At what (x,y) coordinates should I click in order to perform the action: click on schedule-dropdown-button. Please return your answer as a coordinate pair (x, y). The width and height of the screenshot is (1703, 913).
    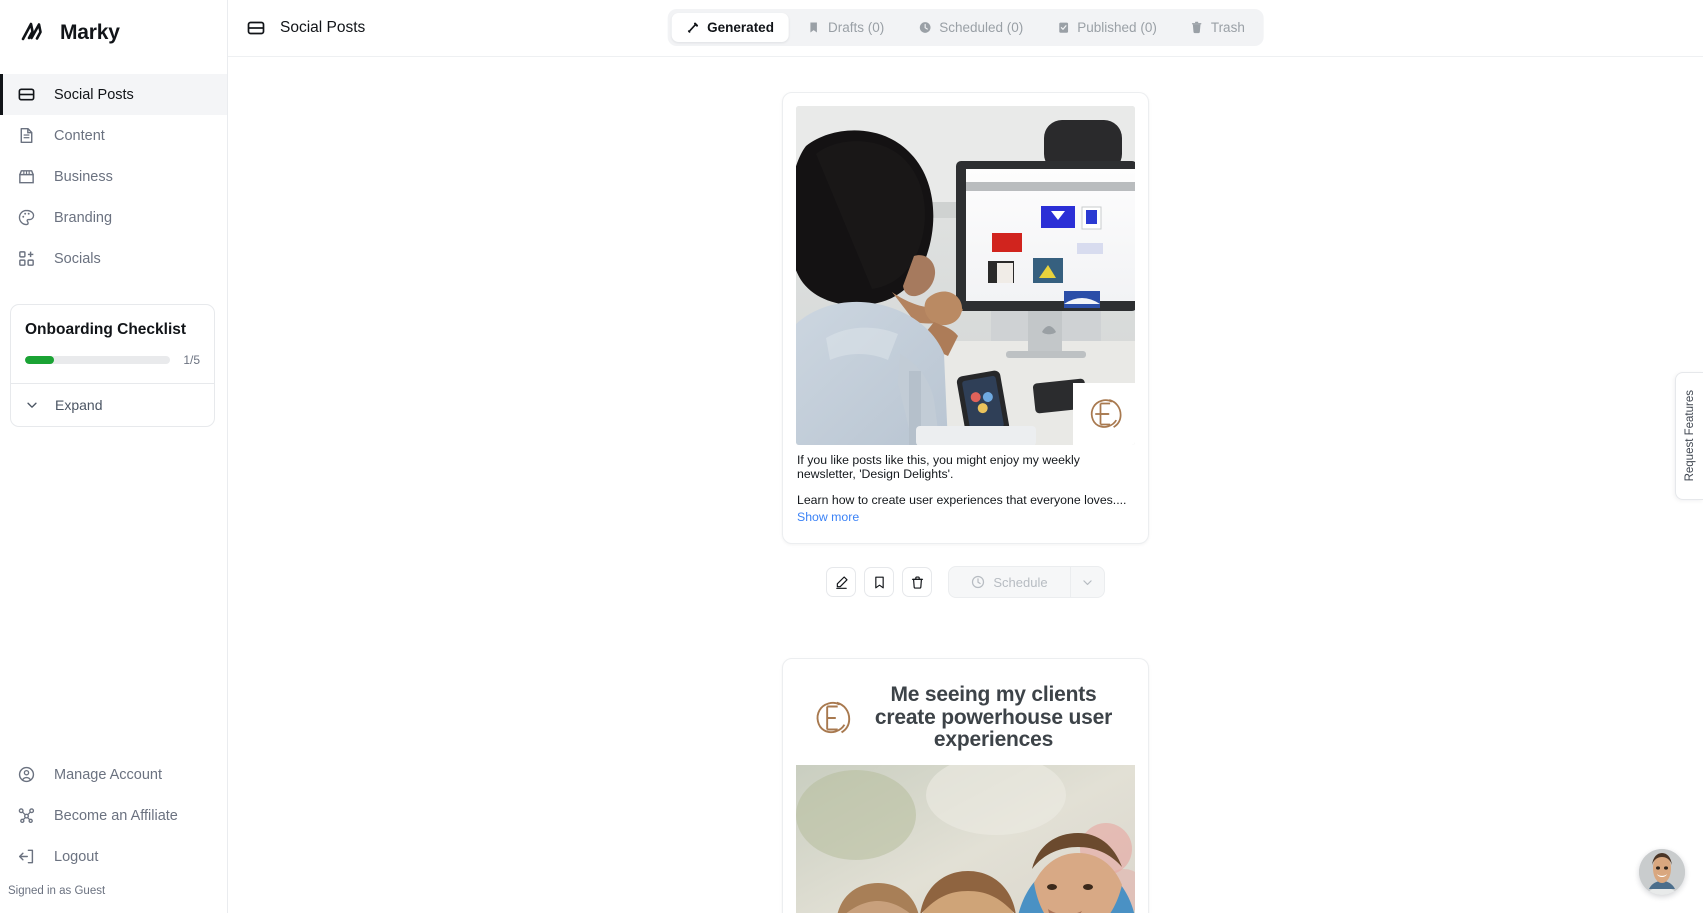
    Looking at the image, I should click on (1086, 582).